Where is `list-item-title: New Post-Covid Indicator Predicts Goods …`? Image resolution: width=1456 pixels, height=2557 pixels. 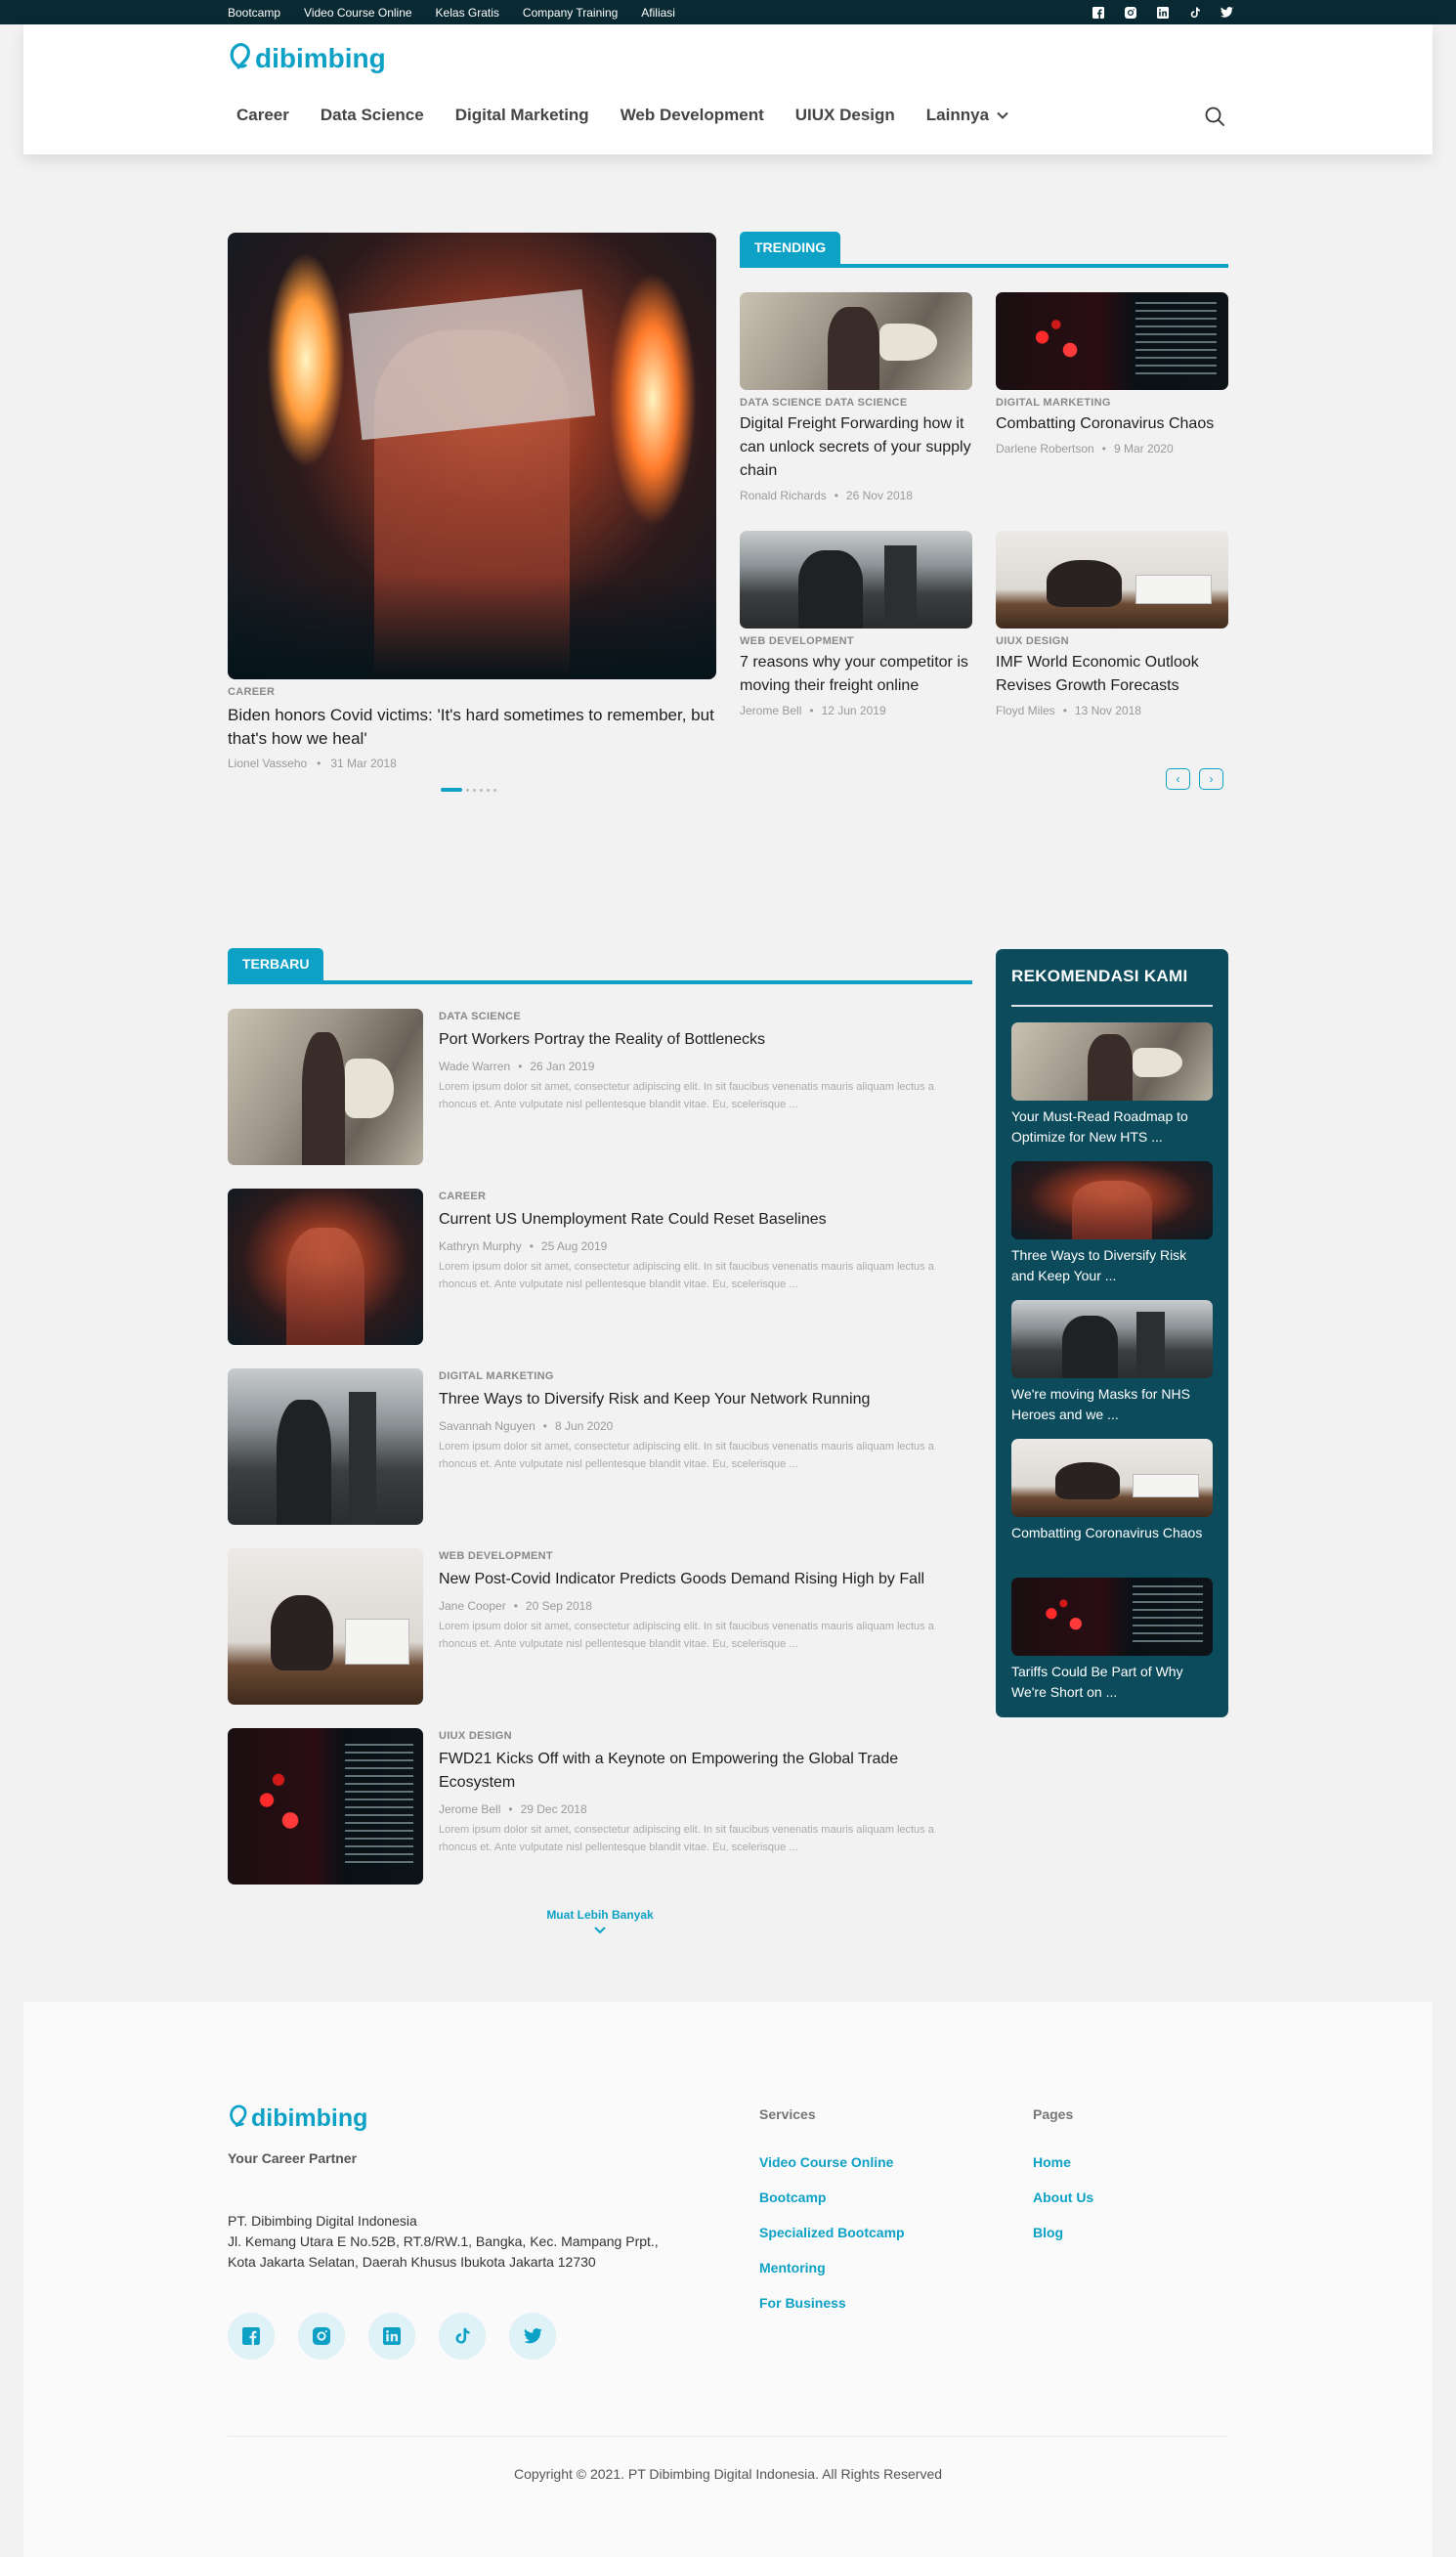
list-item-title: New Post-Covid Indicator Predicts Goods … is located at coordinates (705, 1579).